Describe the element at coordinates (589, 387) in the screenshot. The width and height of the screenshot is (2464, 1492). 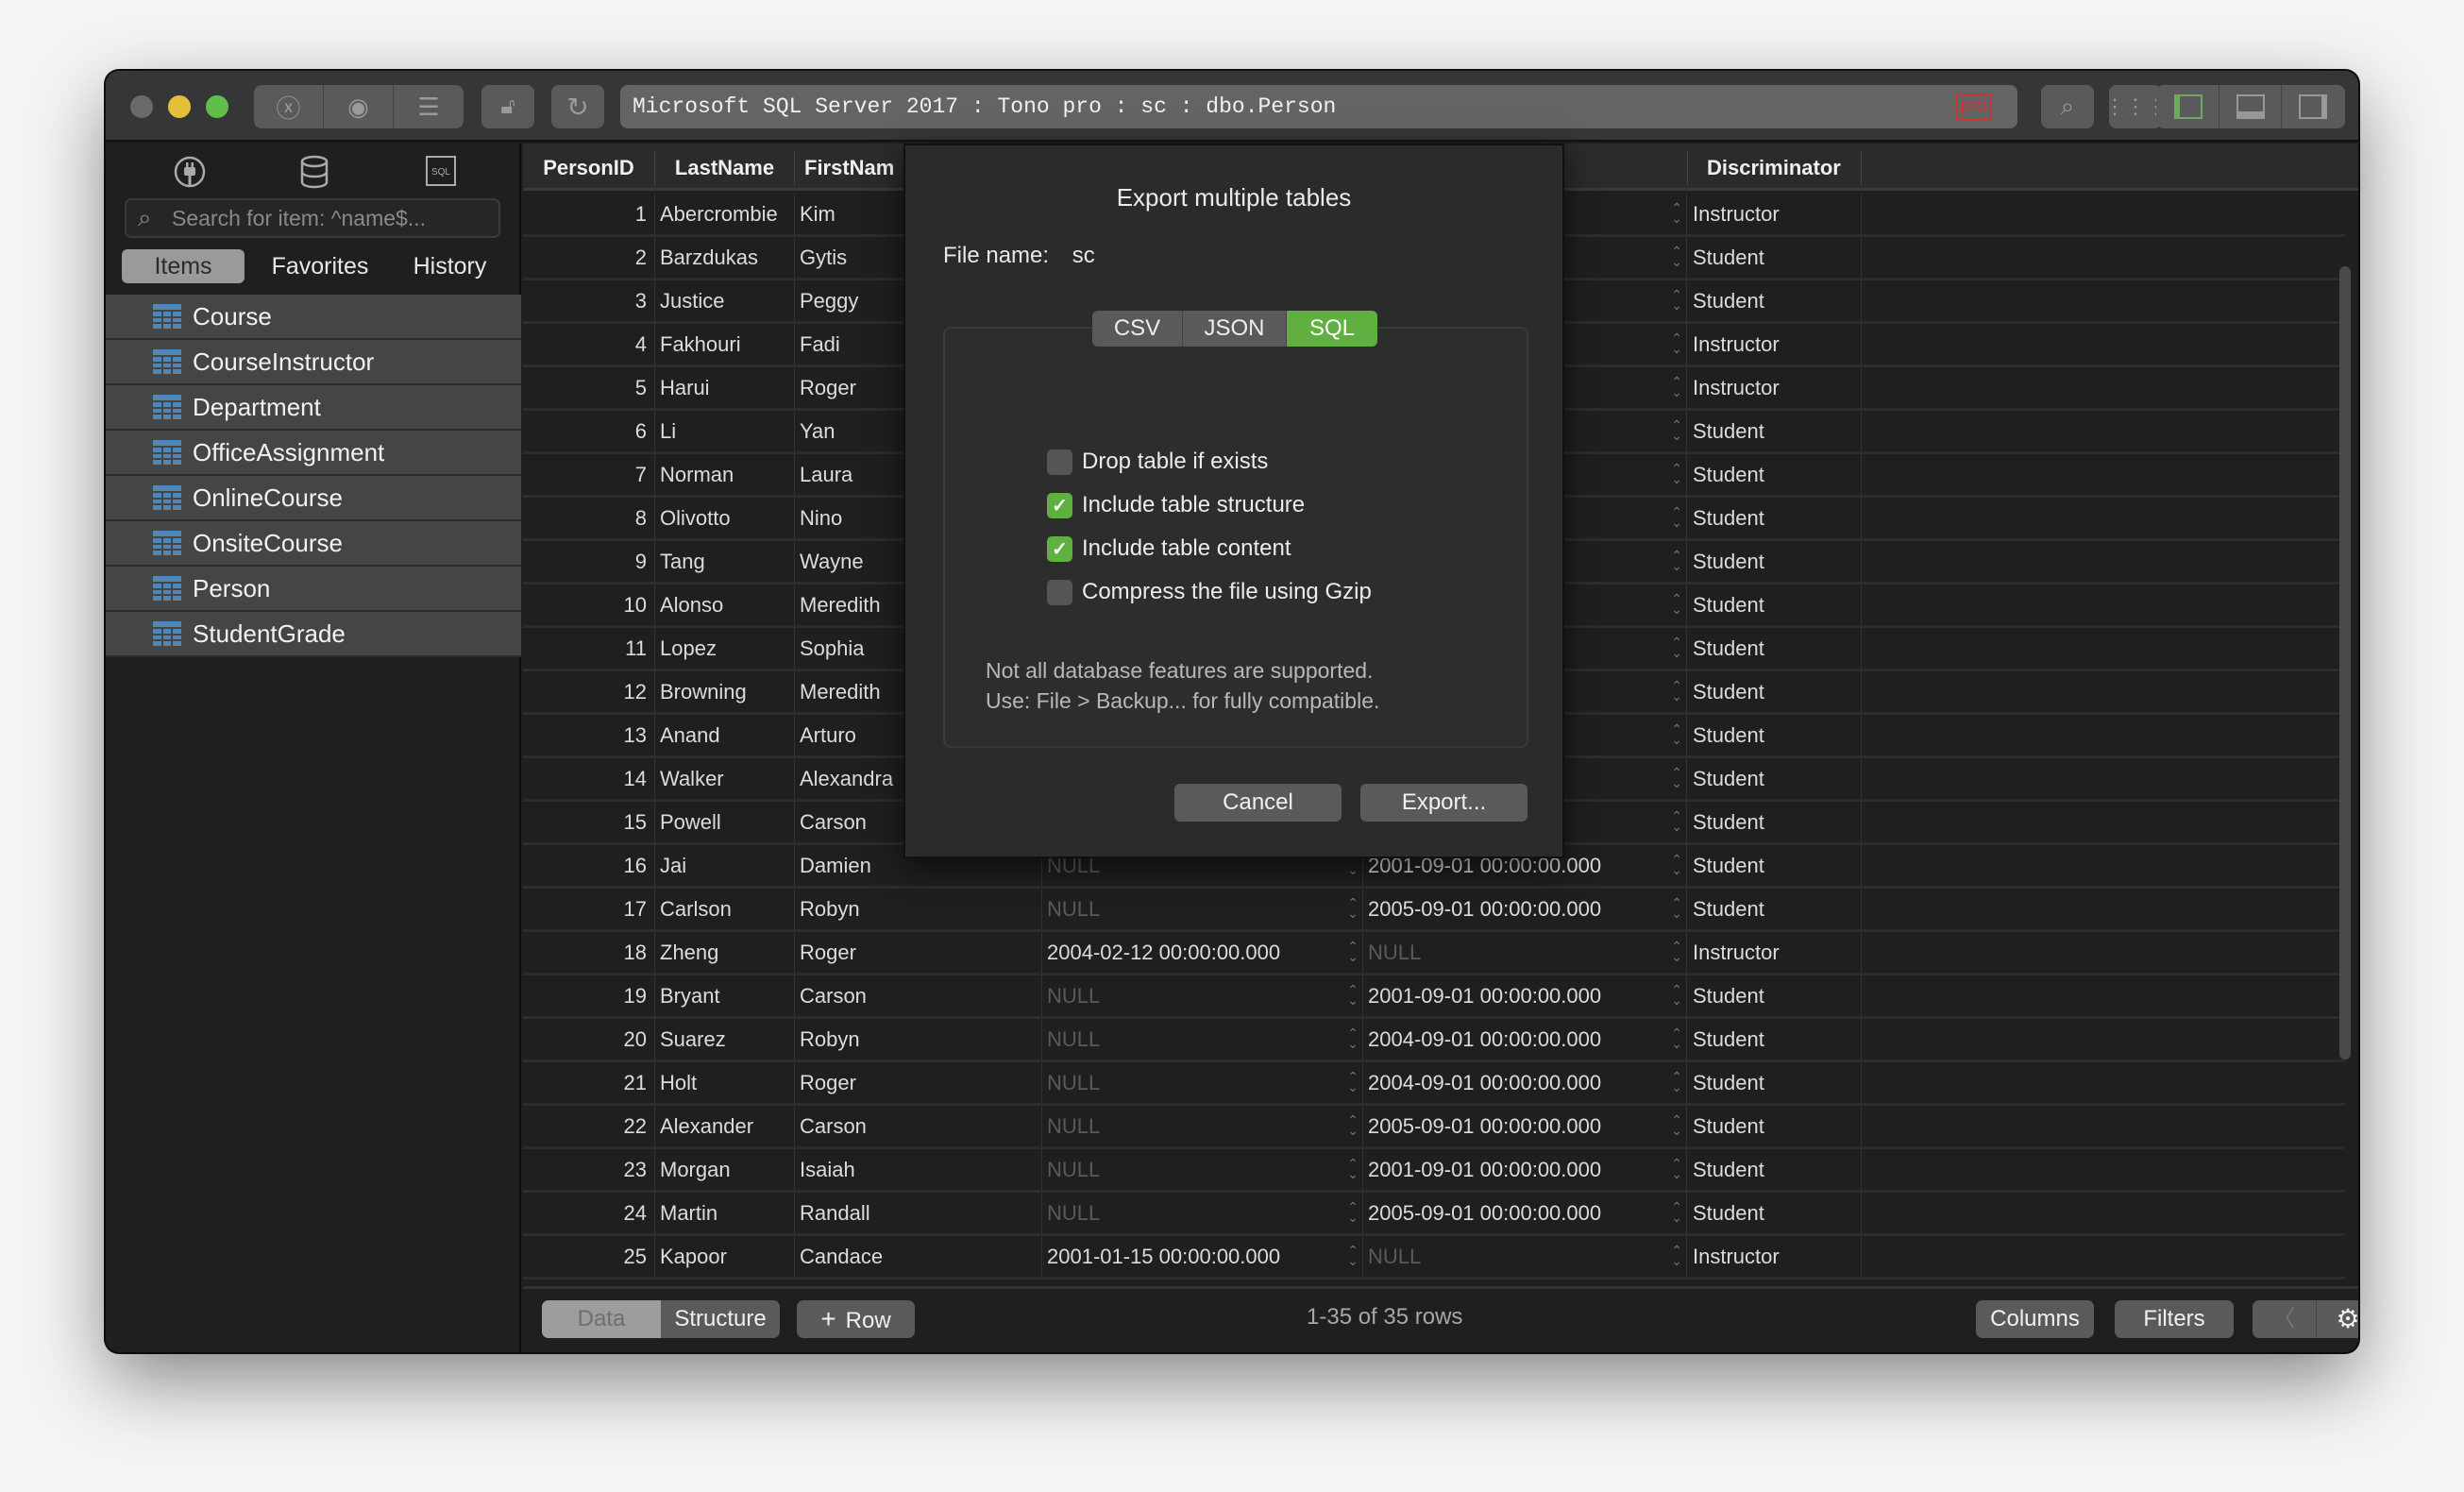
I see `cell-id: 5` at that location.